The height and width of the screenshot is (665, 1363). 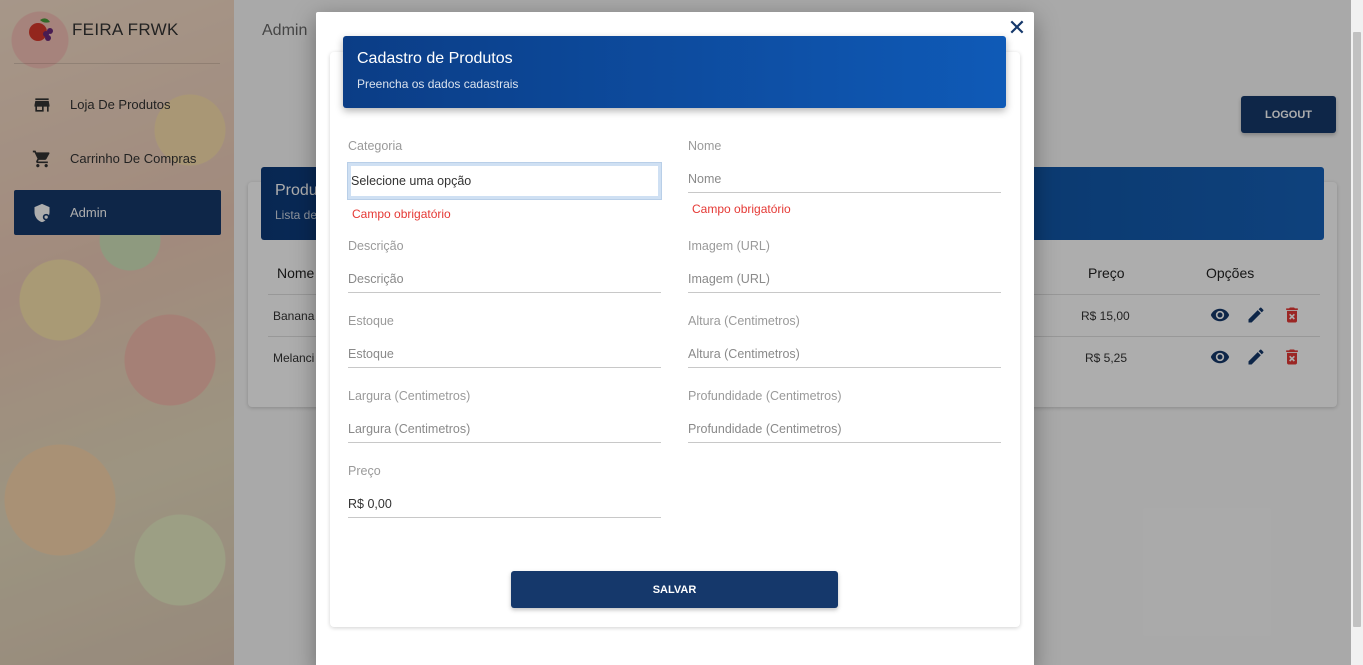 I want to click on altura-label: Altura (Centimetros), so click(x=744, y=321).